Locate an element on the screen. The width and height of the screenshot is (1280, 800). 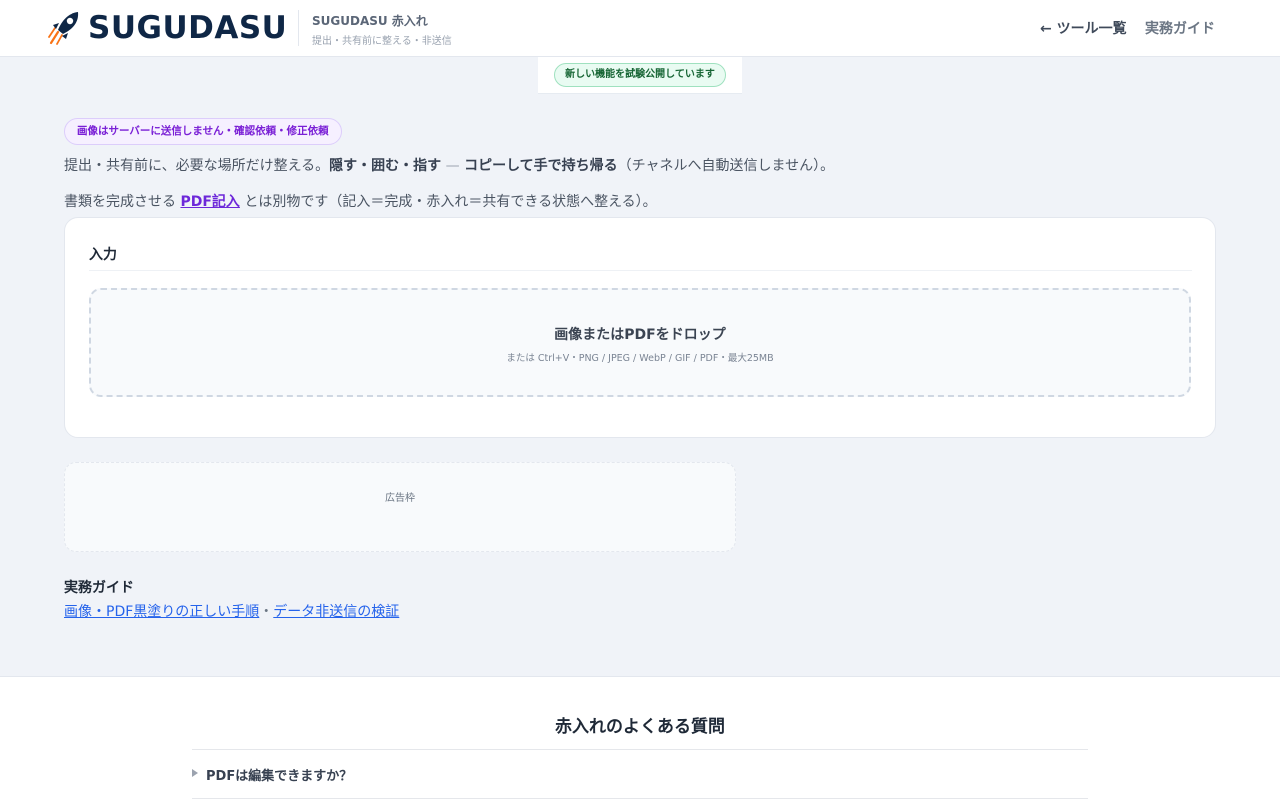
faq-title: 赤入れのよくある質問 is located at coordinates (640, 727).